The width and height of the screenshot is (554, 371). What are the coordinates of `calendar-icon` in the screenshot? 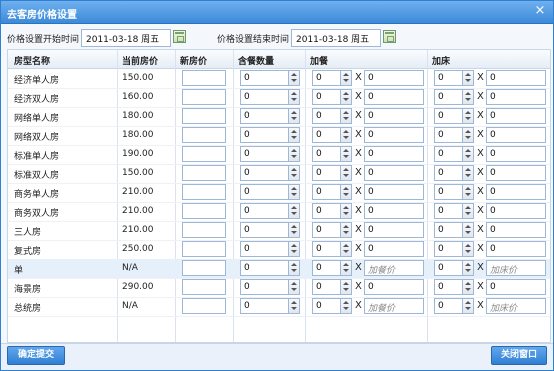 It's located at (389, 36).